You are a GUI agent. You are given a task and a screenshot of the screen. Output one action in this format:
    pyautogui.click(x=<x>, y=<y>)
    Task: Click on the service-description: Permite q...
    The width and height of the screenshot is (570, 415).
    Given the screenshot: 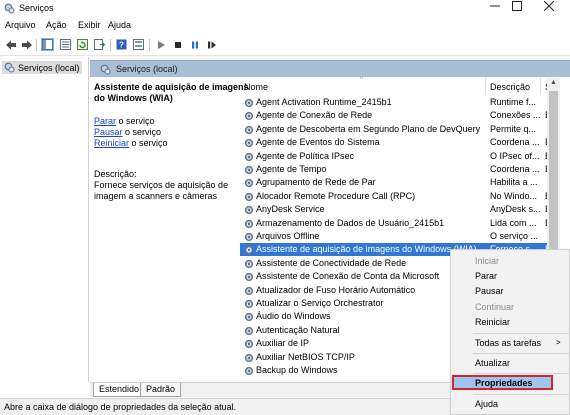 What is the action you would take?
    pyautogui.click(x=513, y=128)
    